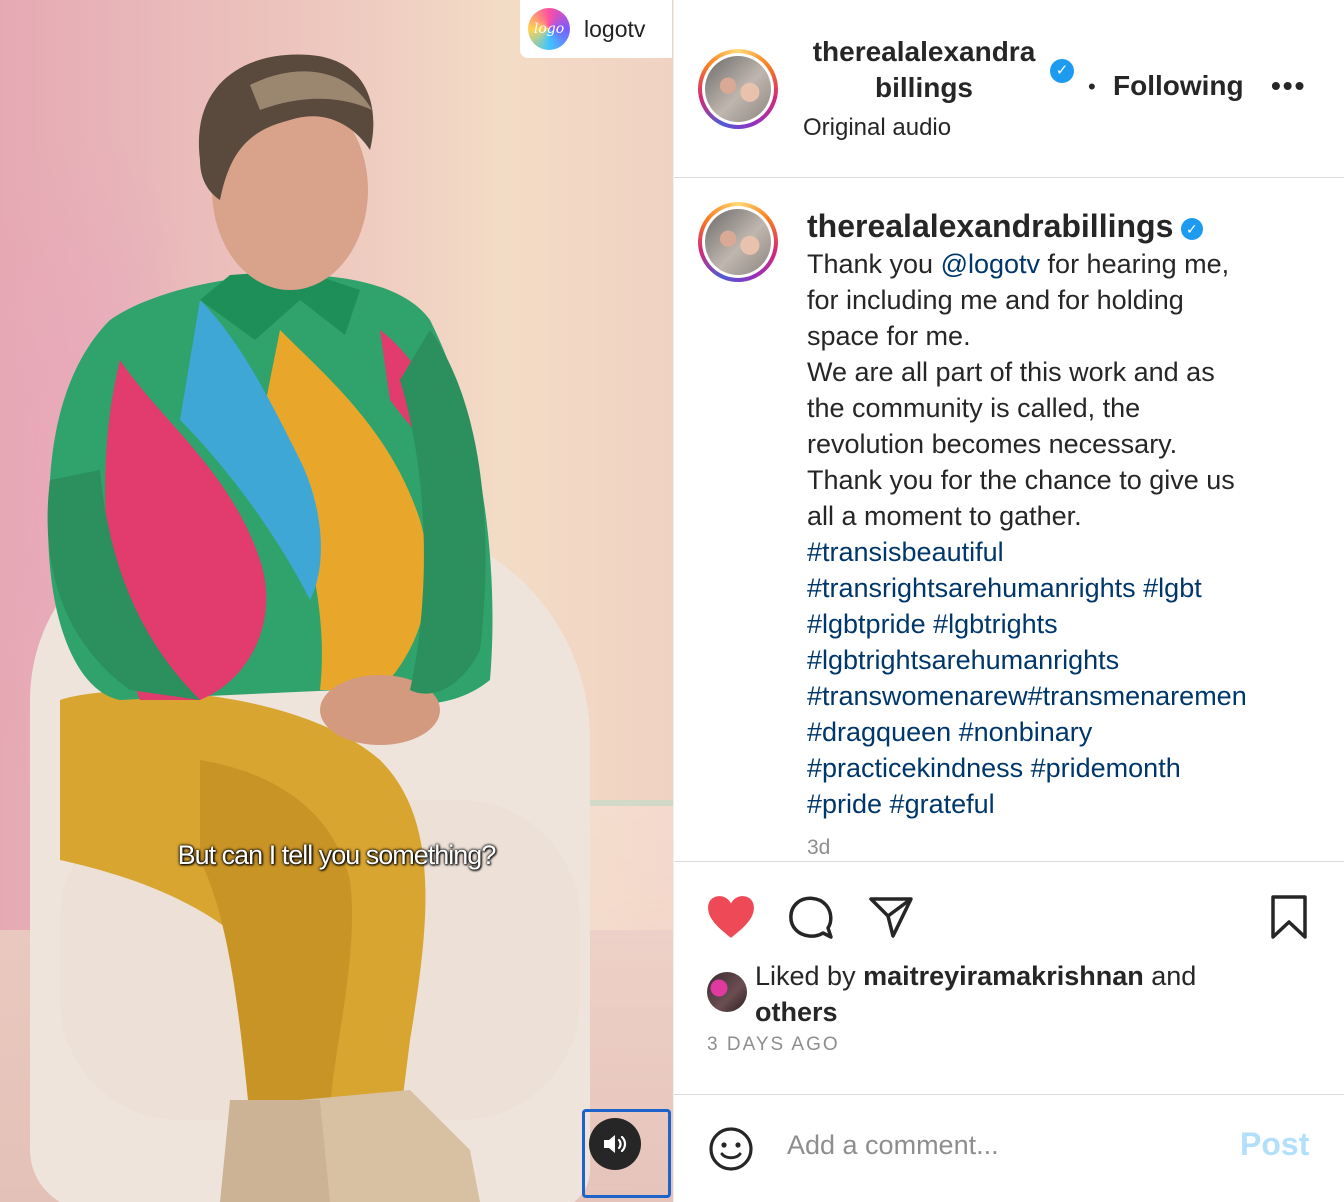 Image resolution: width=1344 pixels, height=1202 pixels. Describe the element at coordinates (1178, 86) in the screenshot. I see `following-button: Following` at that location.